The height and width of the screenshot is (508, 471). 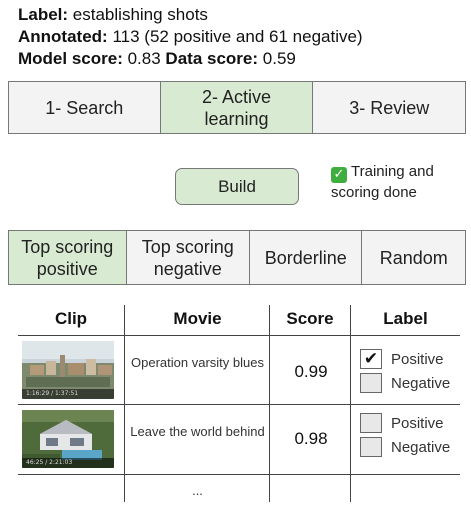 I want to click on label-positive-option: ✔ Positive, so click(x=402, y=359).